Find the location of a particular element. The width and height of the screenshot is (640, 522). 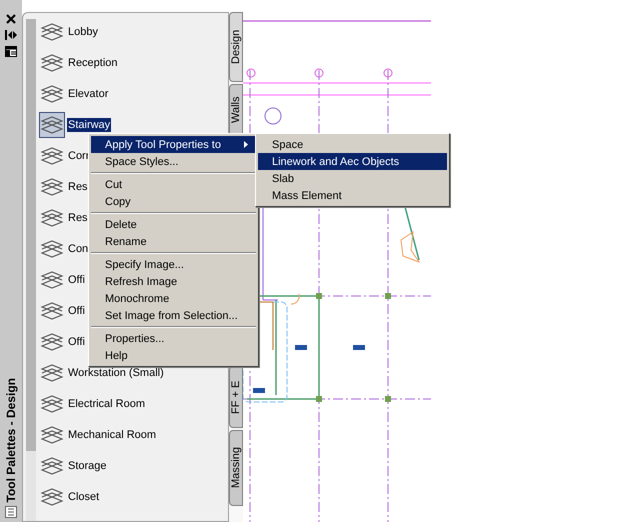

palette-tool: Storage is located at coordinates (87, 465).